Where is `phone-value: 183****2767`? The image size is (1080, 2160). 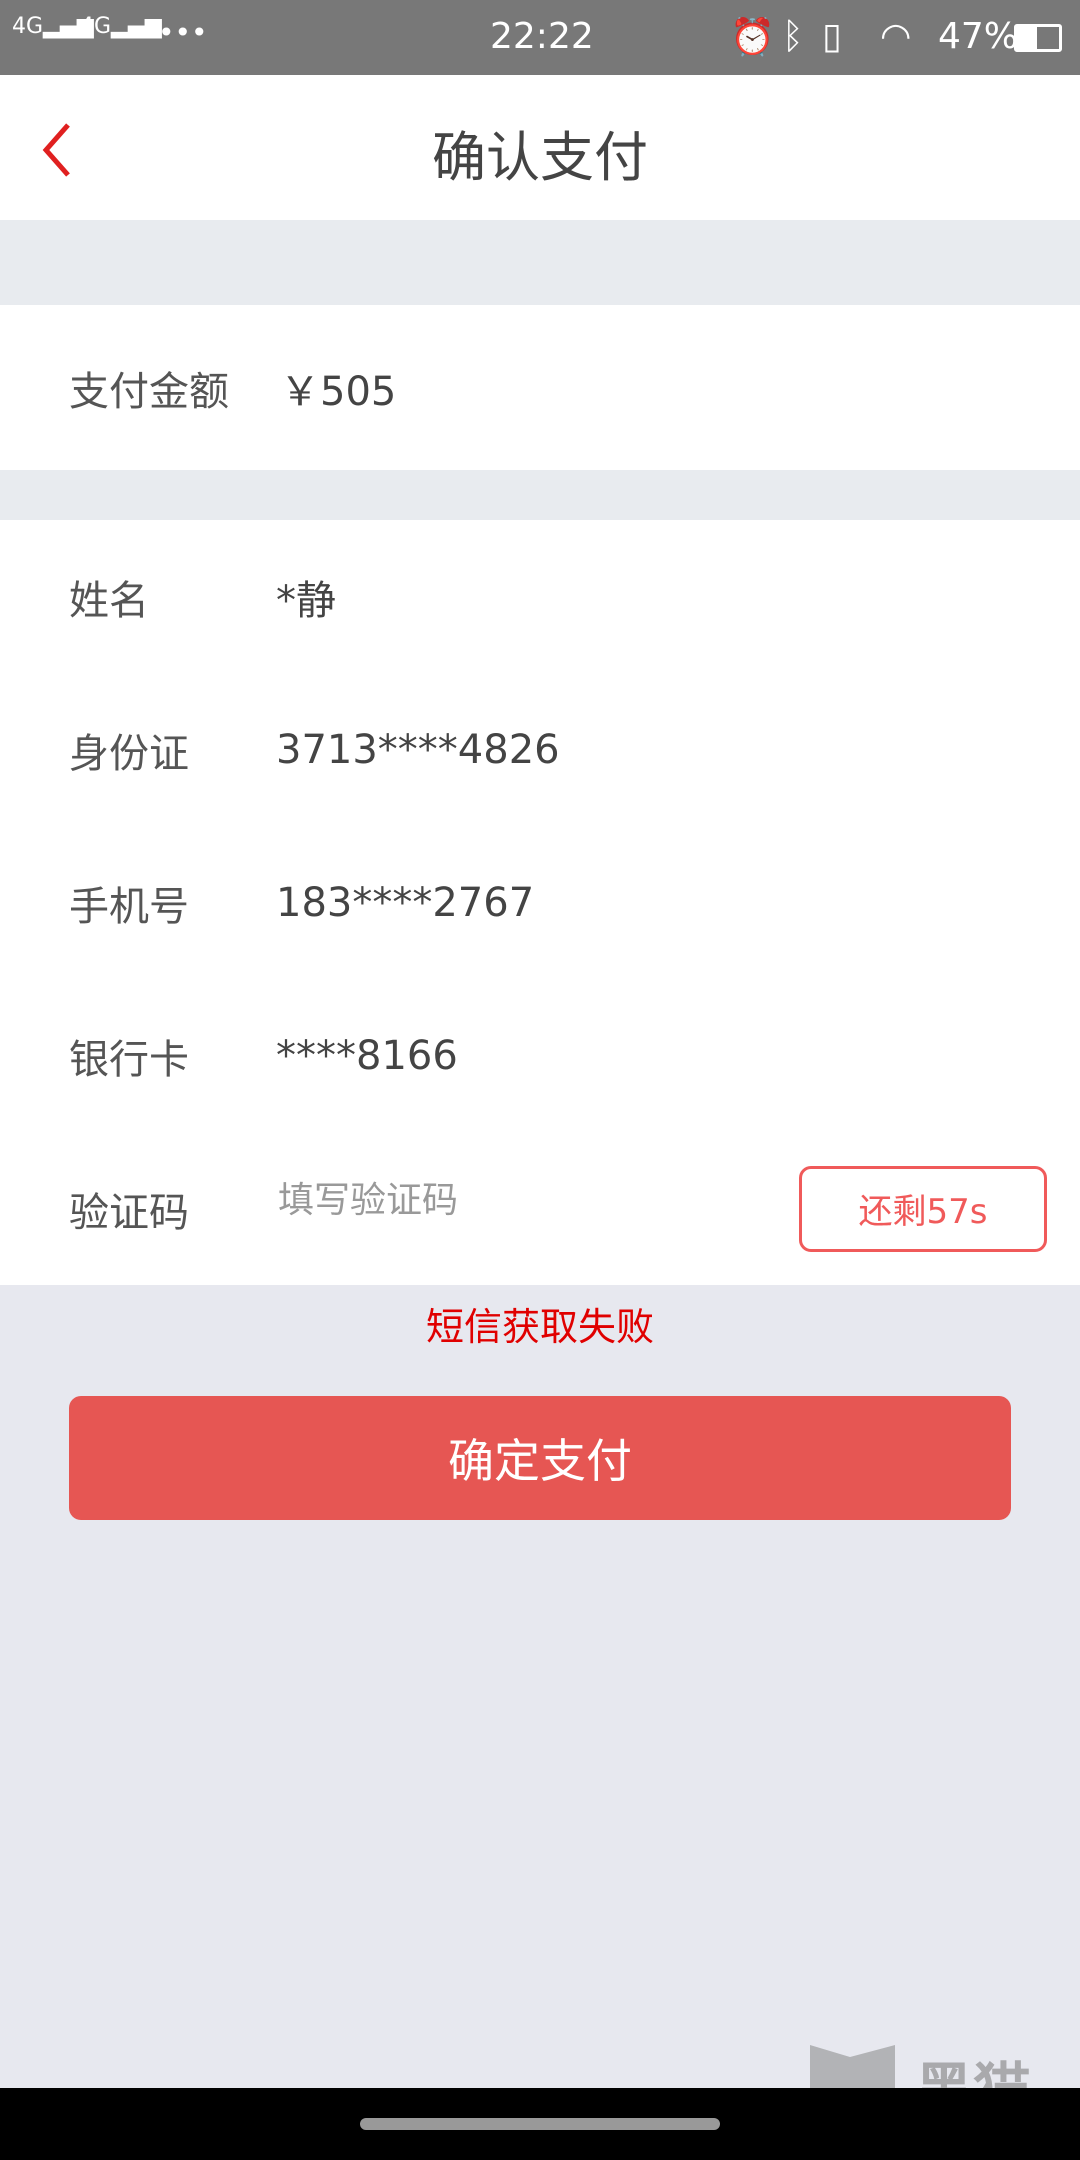
phone-value: 183****2767 is located at coordinates (405, 902).